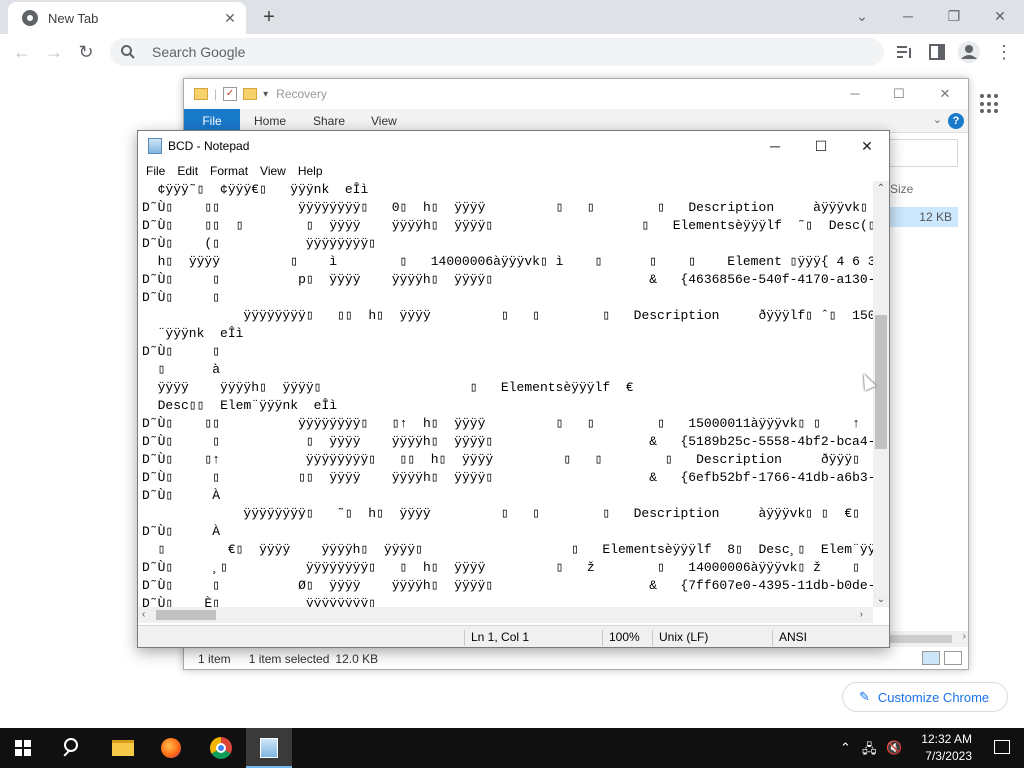  I want to click on menu-edit: Edit, so click(187, 171).